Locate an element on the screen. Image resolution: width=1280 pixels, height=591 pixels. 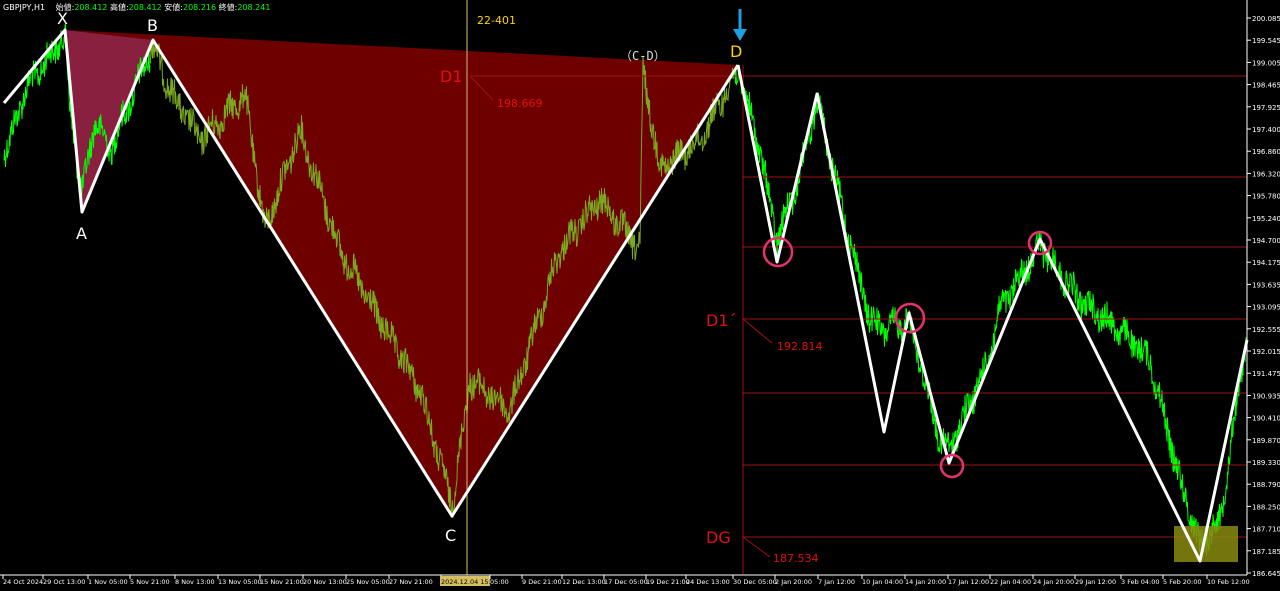
x-axis-tick-label: 29 Jan 12:00 is located at coordinates (1095, 582).